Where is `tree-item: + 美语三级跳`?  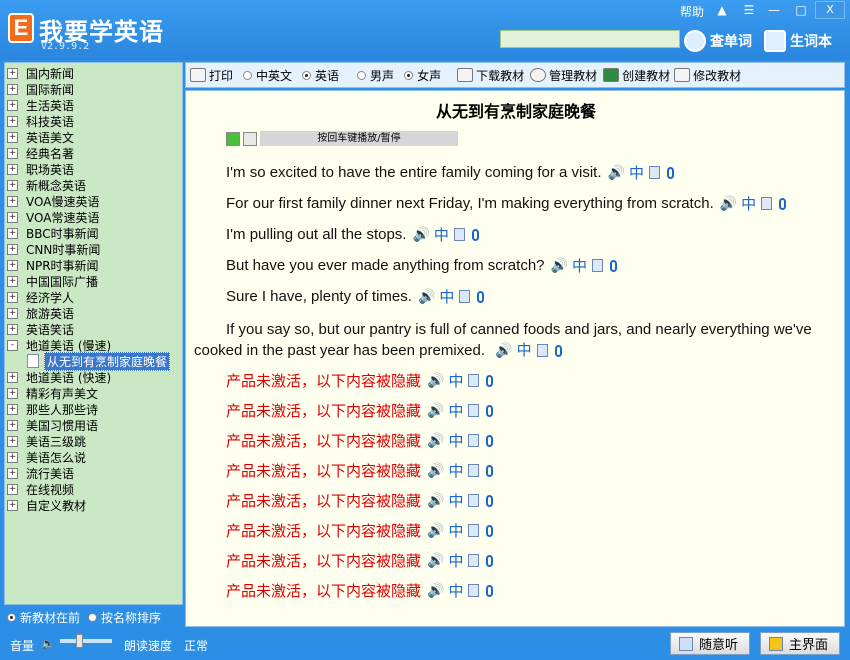
tree-item: + 美语三级跳 is located at coordinates (46, 441).